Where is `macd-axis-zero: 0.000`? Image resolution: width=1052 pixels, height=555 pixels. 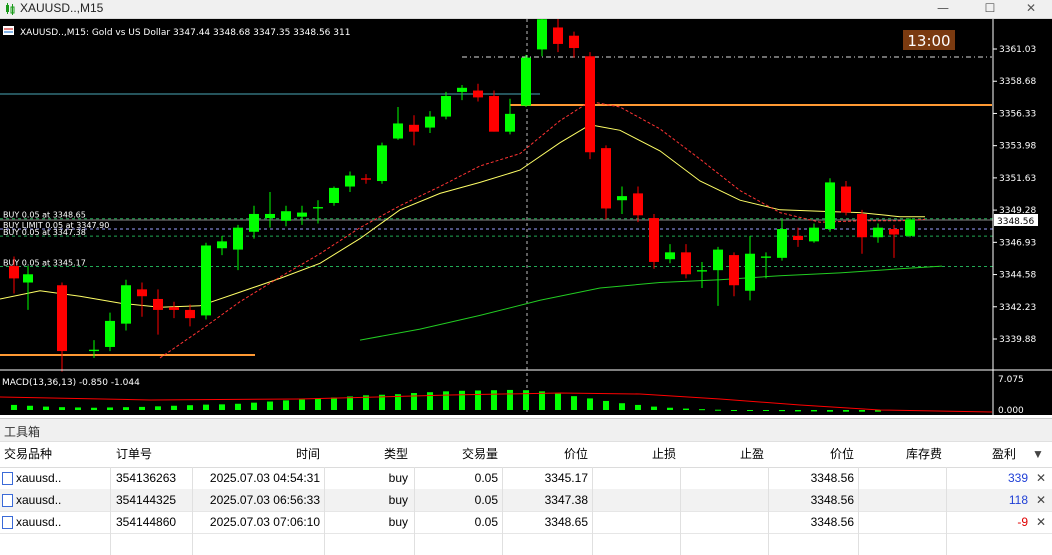
macd-axis-zero: 0.000 is located at coordinates (1011, 410).